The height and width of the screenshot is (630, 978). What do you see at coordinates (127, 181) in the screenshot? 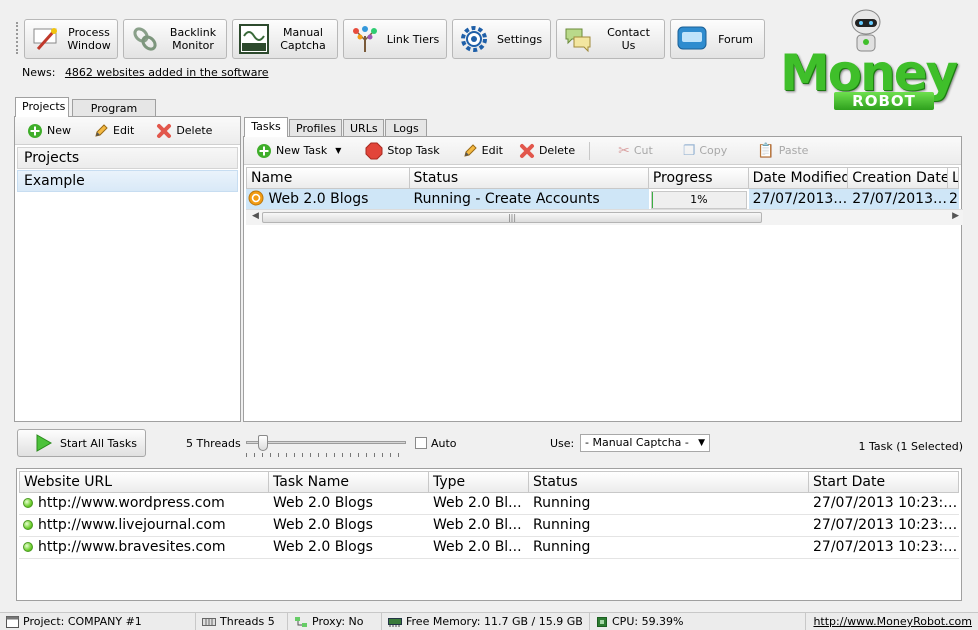
I see `project-item-example: Example` at bounding box center [127, 181].